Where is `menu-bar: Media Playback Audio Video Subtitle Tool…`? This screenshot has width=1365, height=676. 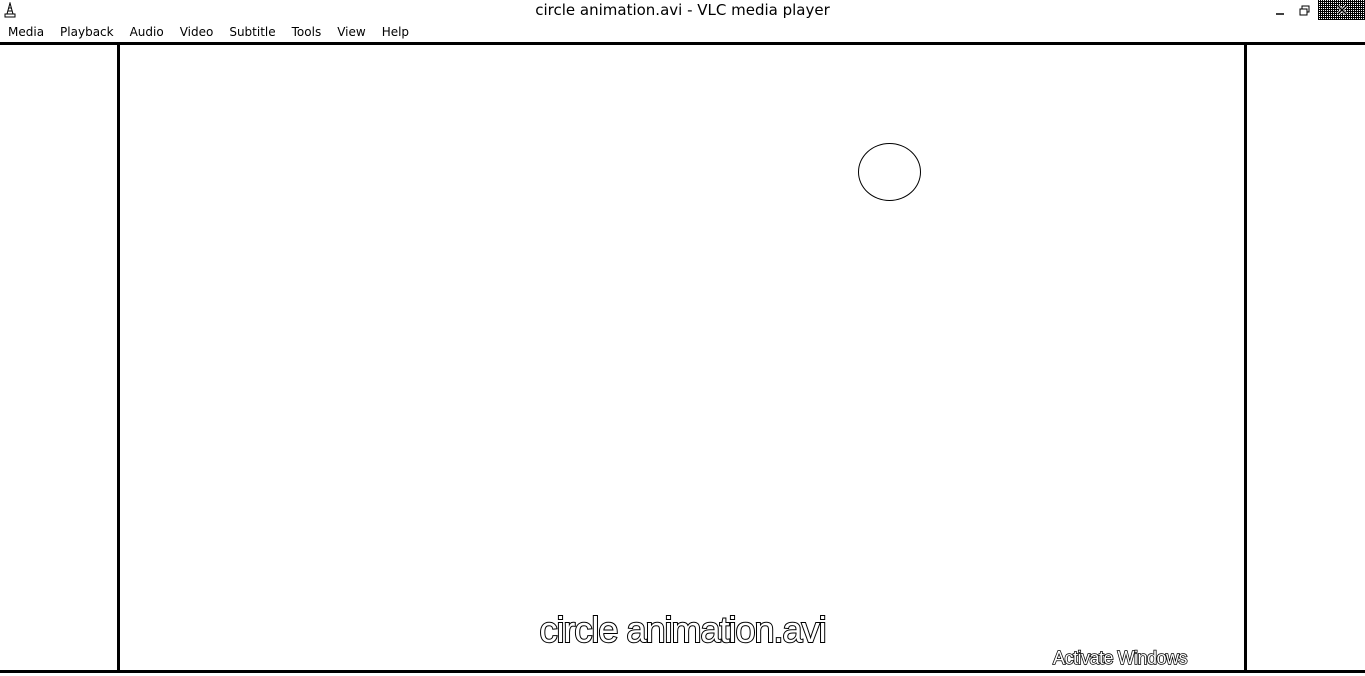
menu-bar: Media Playback Audio Video Subtitle Tool… is located at coordinates (682, 31).